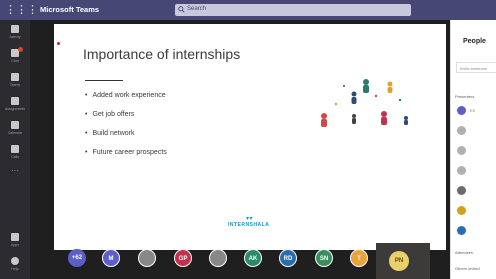  I want to click on calendar-icon, so click(15, 125).